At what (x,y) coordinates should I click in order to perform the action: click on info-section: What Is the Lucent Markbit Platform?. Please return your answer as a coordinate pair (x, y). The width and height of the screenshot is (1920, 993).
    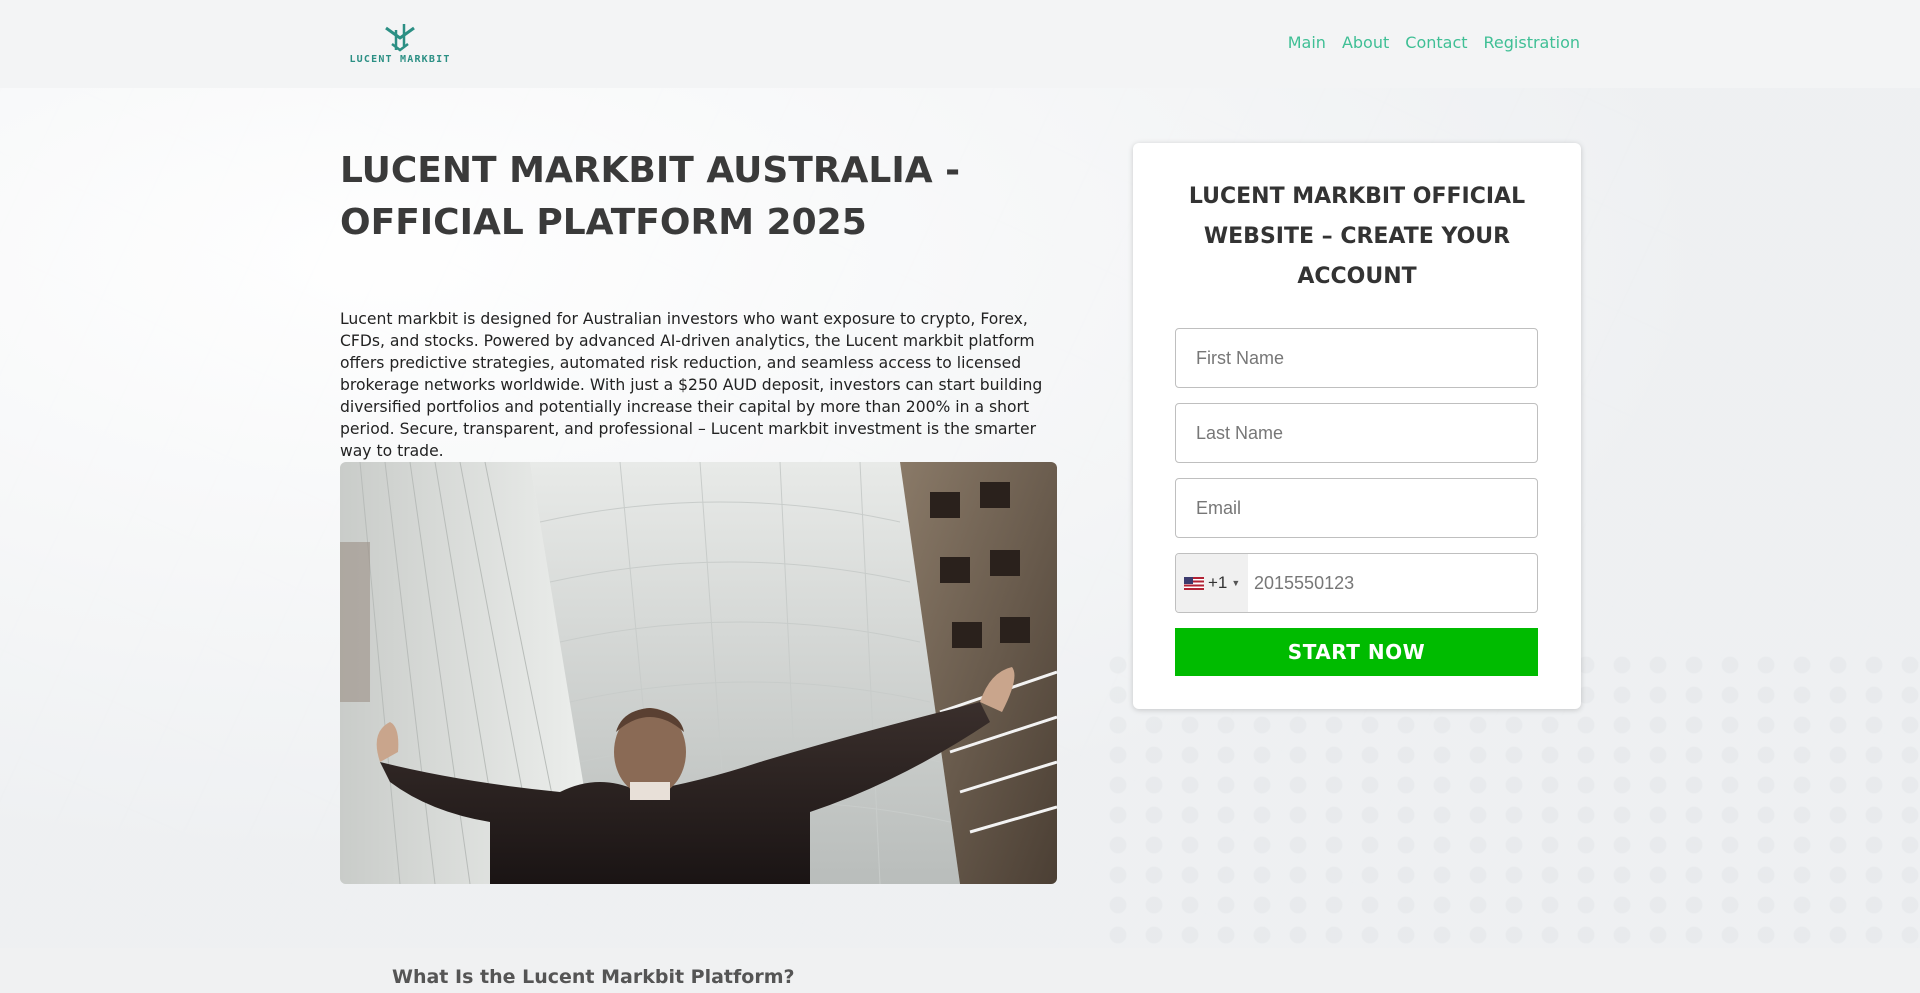
    Looking at the image, I should click on (960, 970).